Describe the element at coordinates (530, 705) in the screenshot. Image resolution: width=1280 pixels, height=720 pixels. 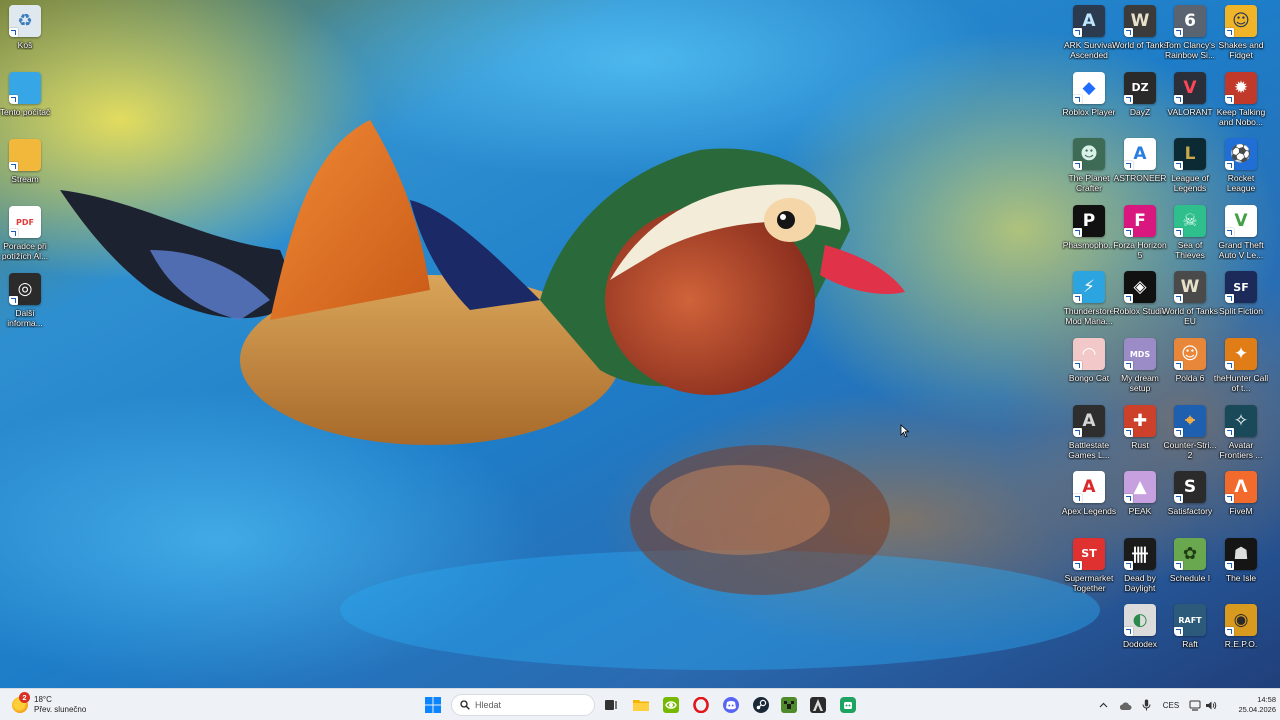
I see `search-input` at that location.